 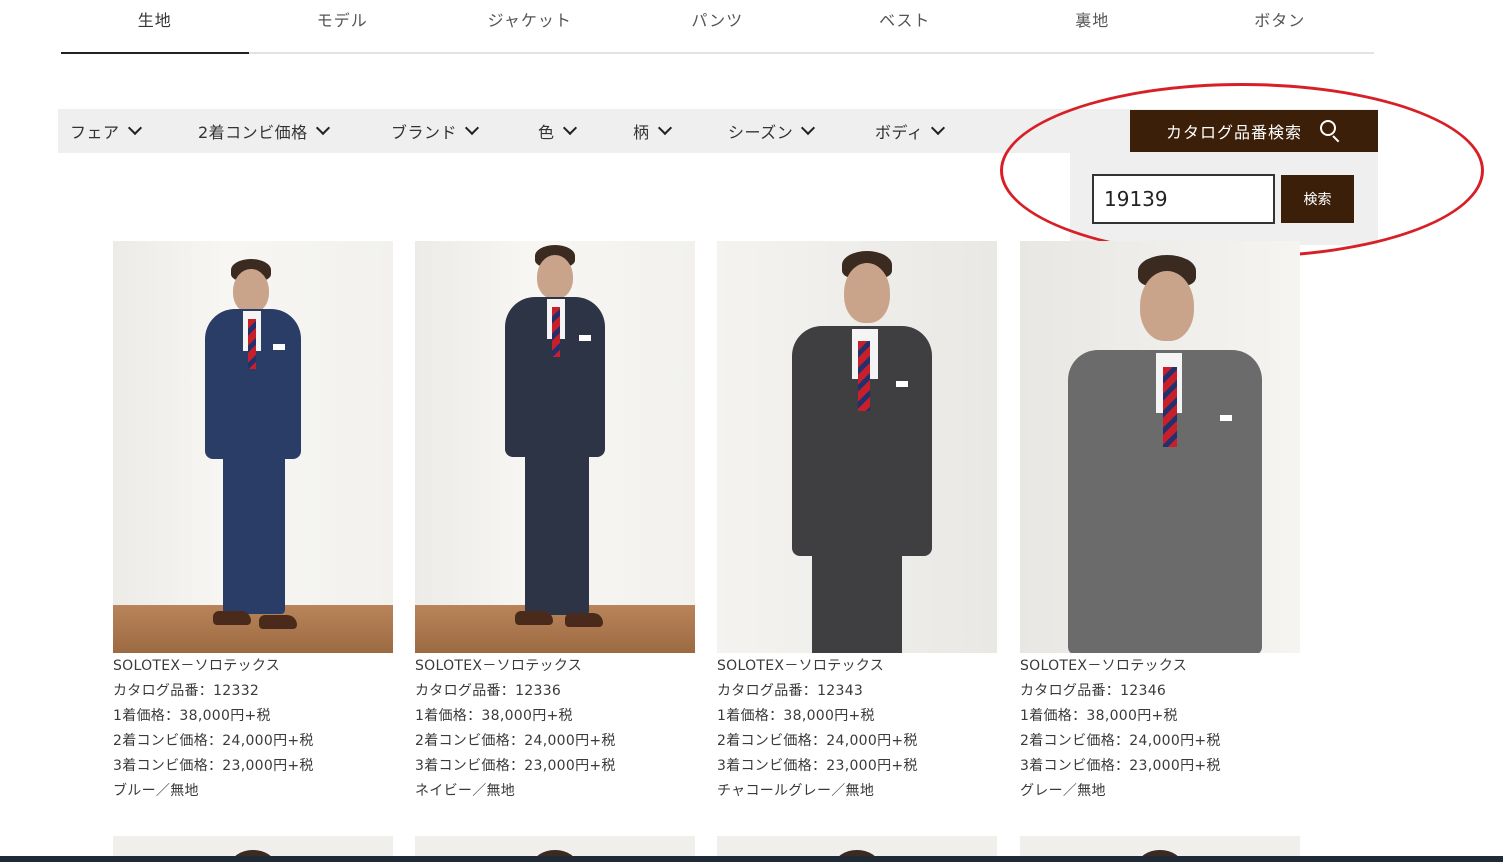 I want to click on product-color: ネイビー／無地, so click(x=465, y=791).